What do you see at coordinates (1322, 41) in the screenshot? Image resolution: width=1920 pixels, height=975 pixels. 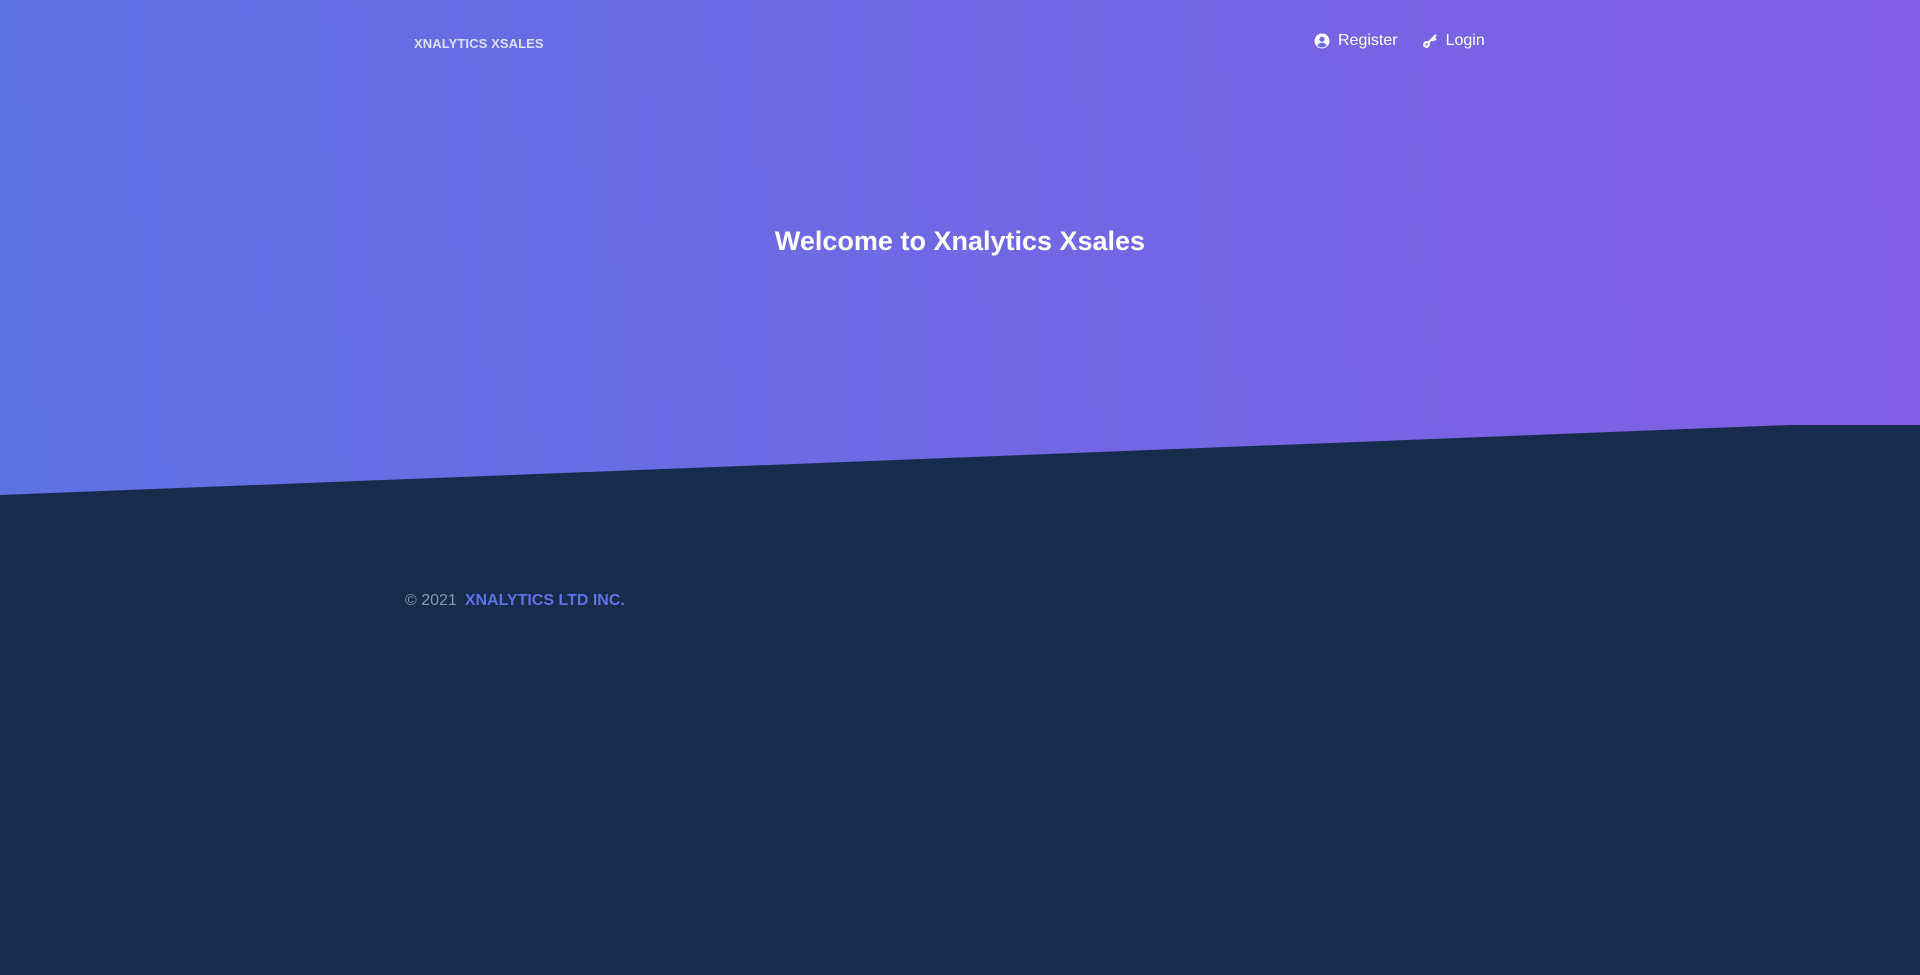 I see `circle-user-icon` at bounding box center [1322, 41].